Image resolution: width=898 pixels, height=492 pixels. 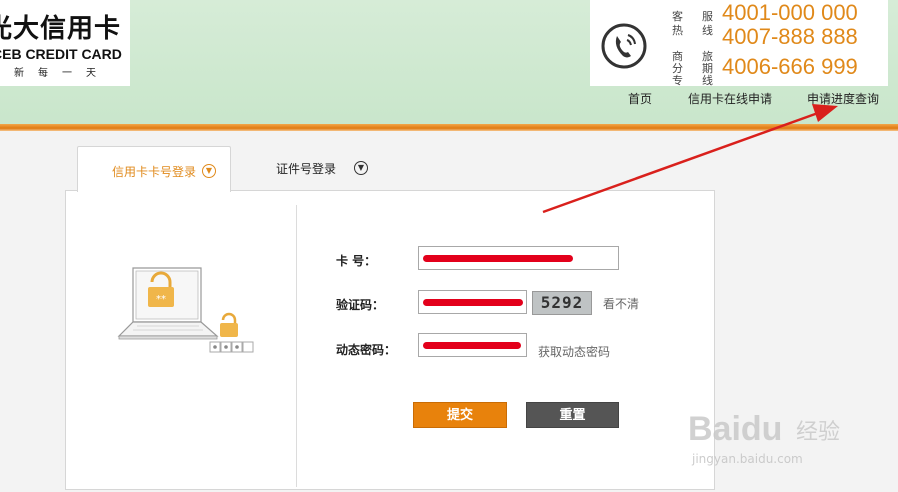 What do you see at coordinates (185, 310) in the screenshot?
I see `laptop-lock-illustration: **` at bounding box center [185, 310].